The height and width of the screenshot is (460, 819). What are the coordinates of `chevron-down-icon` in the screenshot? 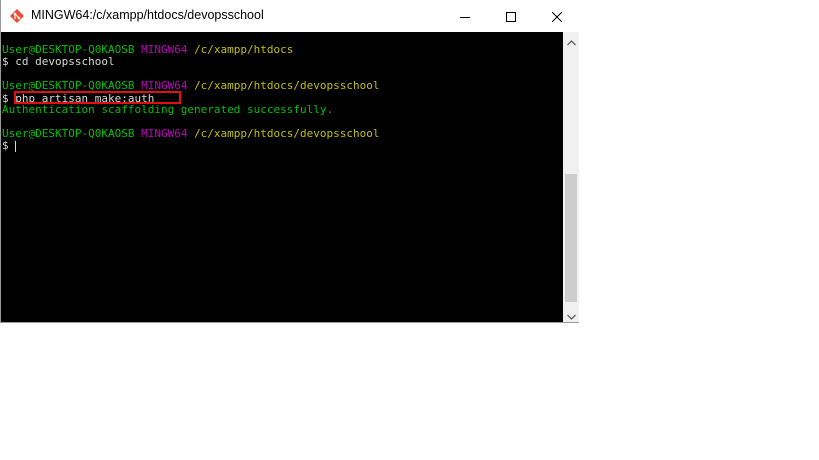 It's located at (571, 314).